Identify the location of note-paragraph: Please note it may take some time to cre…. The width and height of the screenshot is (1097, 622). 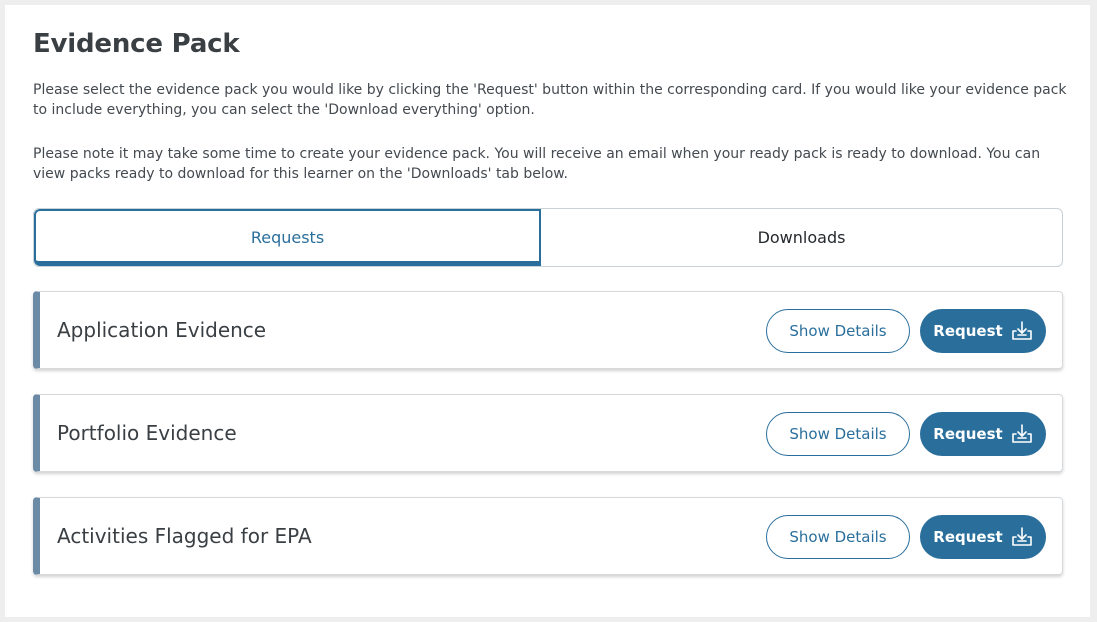
(537, 164).